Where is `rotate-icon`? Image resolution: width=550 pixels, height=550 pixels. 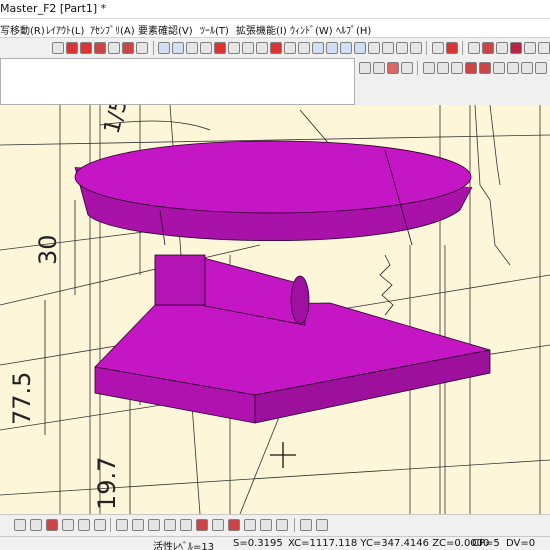 rotate-icon is located at coordinates (128, 48).